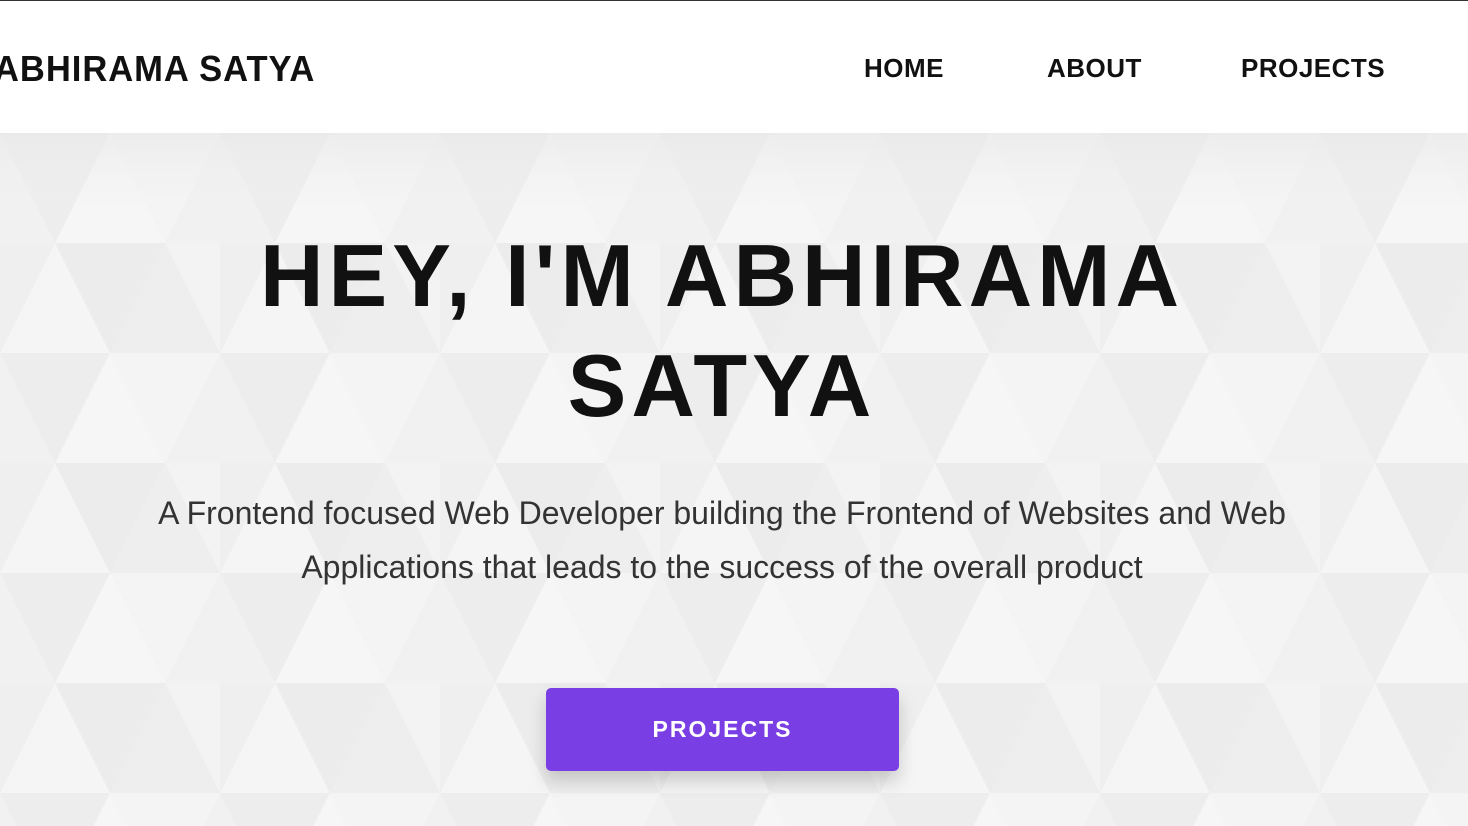  I want to click on hero-heading-line-2: SATYA, so click(722, 385).